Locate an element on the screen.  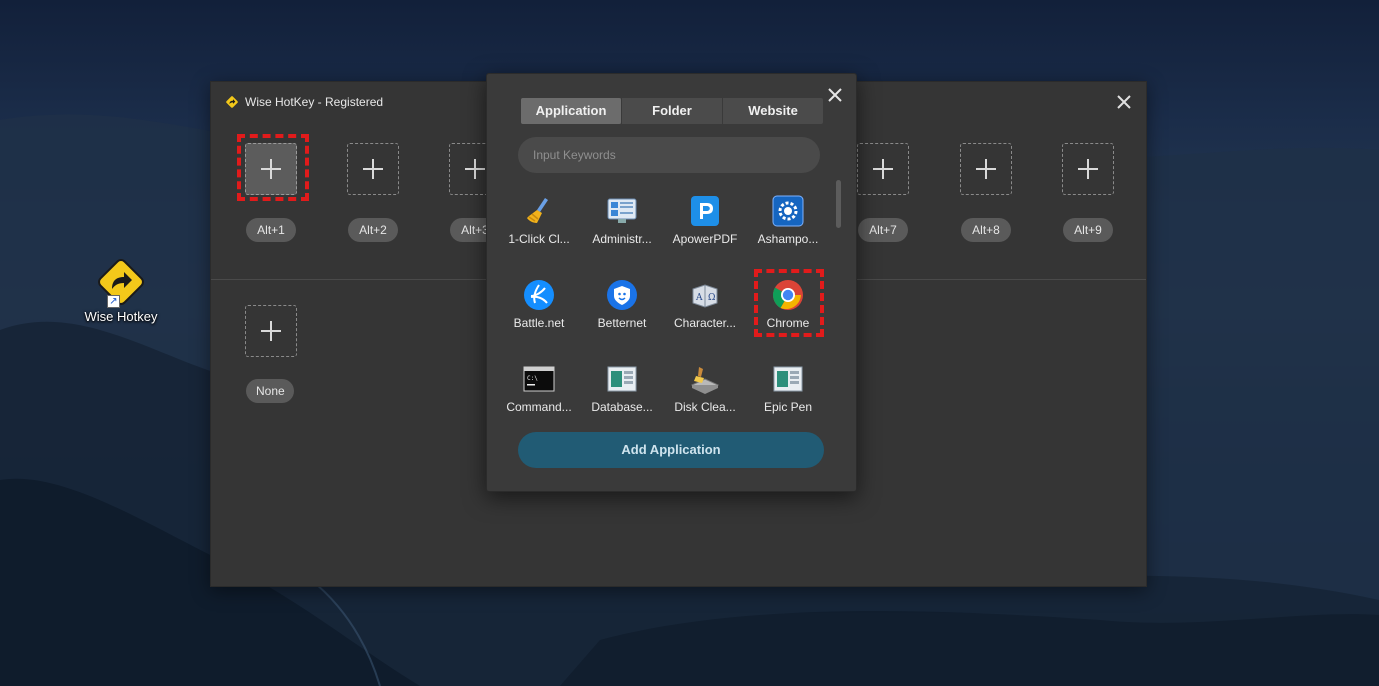
hotkey-label: Alt+1 is located at coordinates (271, 230).